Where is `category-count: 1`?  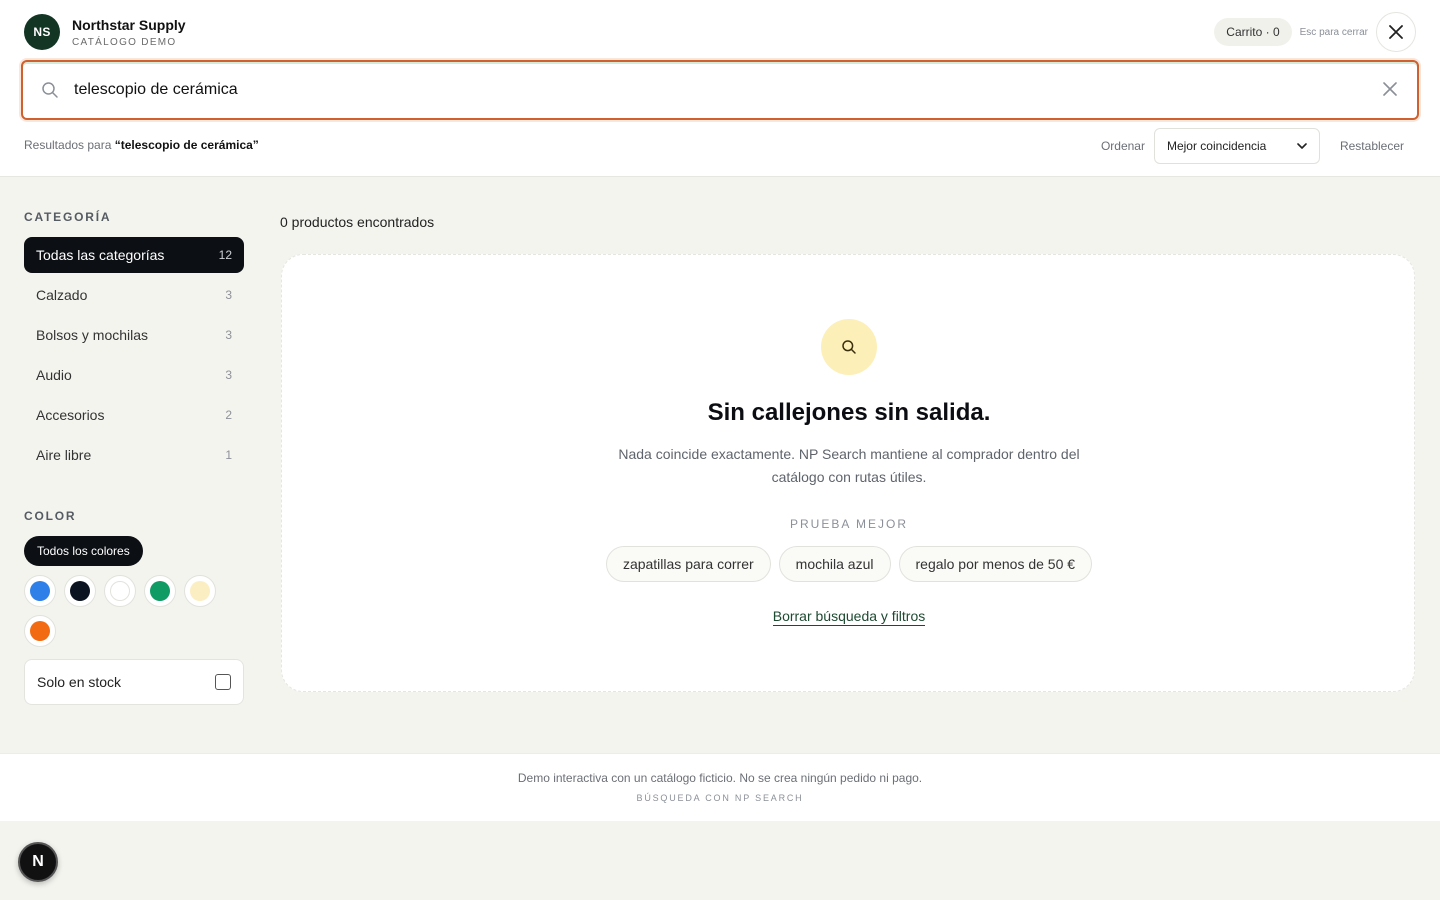
category-count: 1 is located at coordinates (228, 455).